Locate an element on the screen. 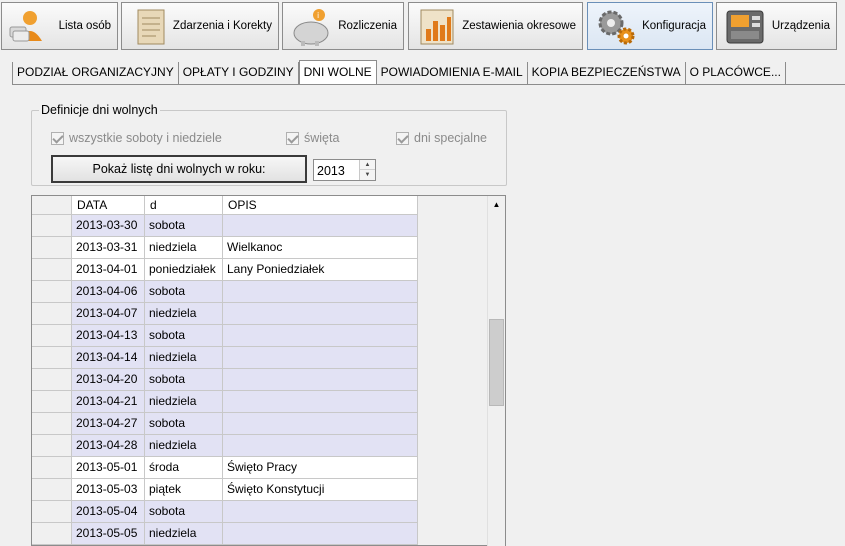 This screenshot has width=845, height=546. checkbox-weekends: wszystkie soboty i niedziele is located at coordinates (136, 138).